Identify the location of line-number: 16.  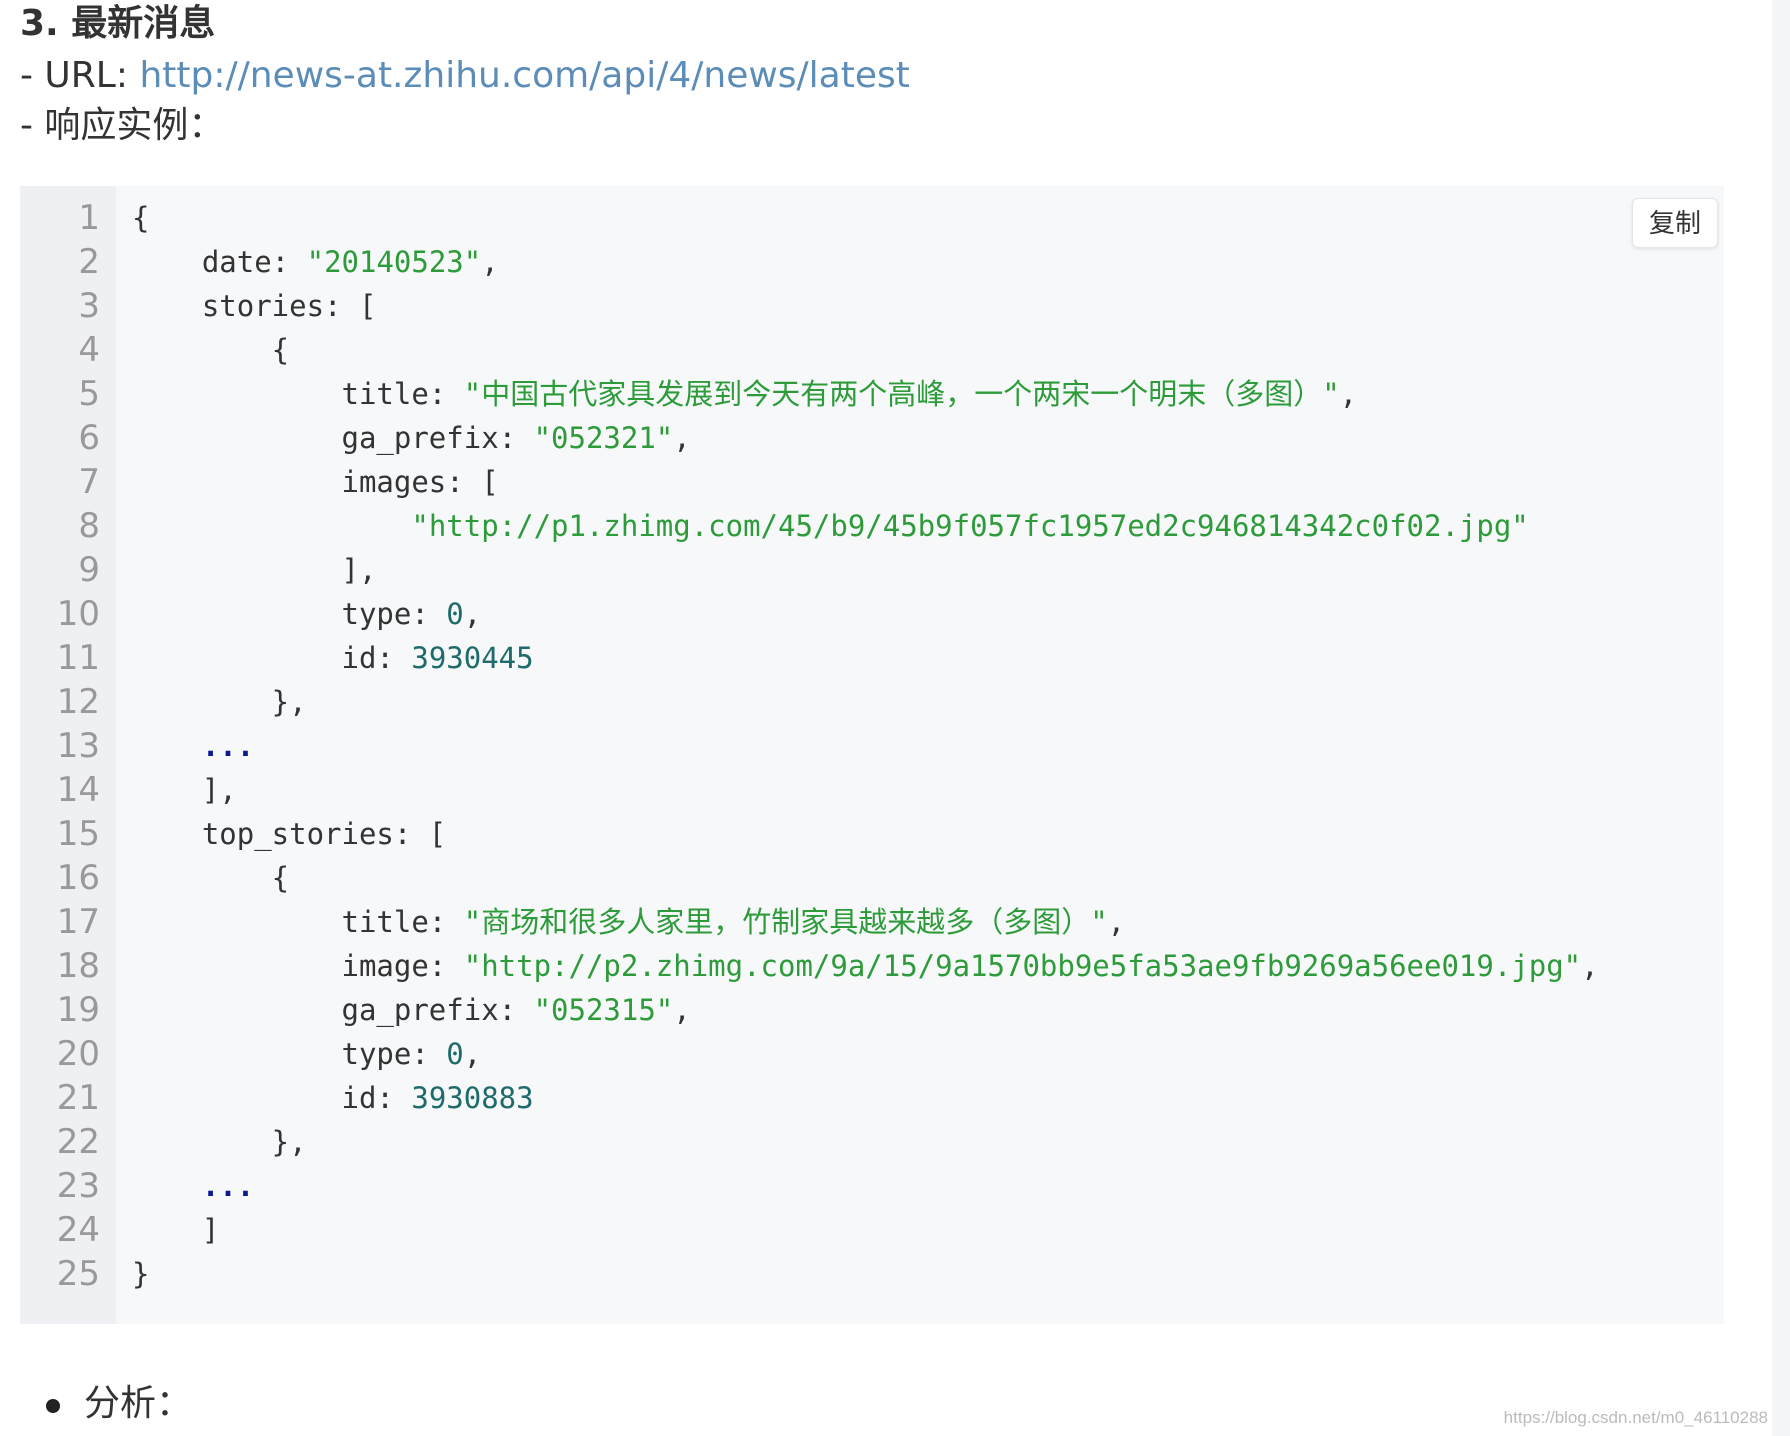
(78, 878).